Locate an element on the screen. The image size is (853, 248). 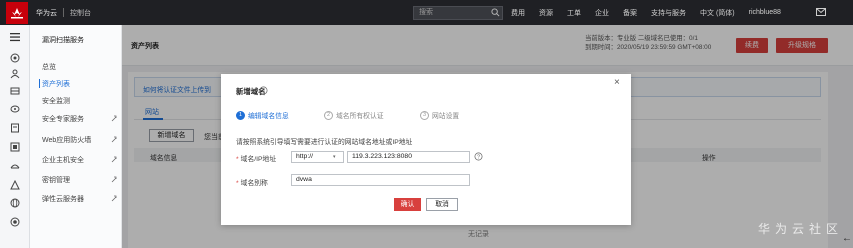
sidebar-item-overview: 总览 is located at coordinates (49, 67).